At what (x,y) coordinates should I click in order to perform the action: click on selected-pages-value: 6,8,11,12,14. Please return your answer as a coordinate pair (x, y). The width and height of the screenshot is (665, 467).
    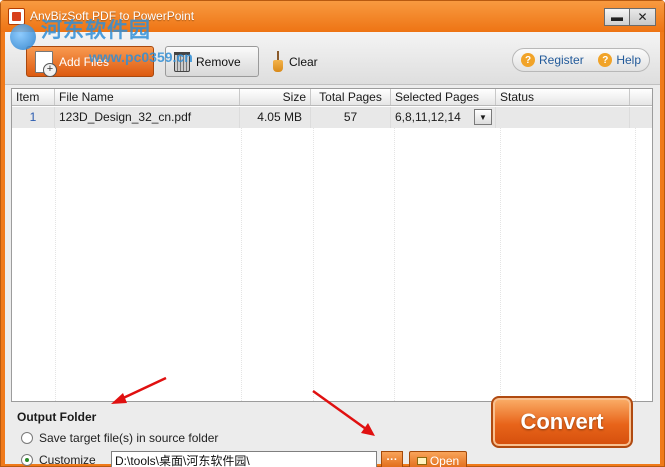
    Looking at the image, I should click on (428, 117).